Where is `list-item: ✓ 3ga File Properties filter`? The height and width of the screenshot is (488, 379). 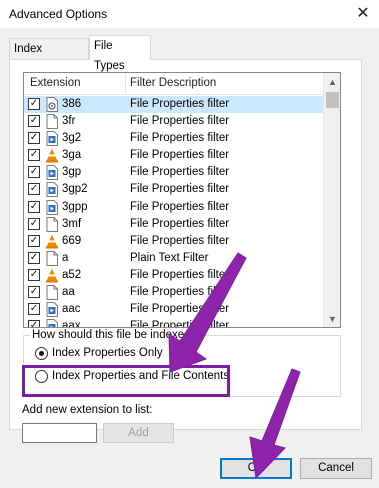
list-item: ✓ 3ga File Properties filter is located at coordinates (182, 155).